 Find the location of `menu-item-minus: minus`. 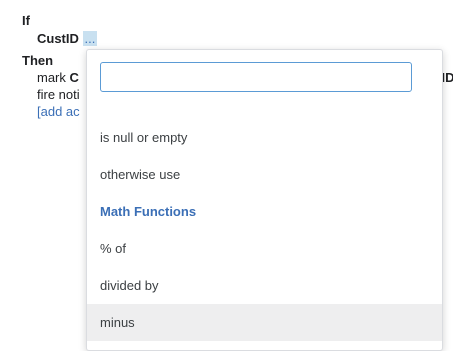

menu-item-minus: minus is located at coordinates (264, 322).